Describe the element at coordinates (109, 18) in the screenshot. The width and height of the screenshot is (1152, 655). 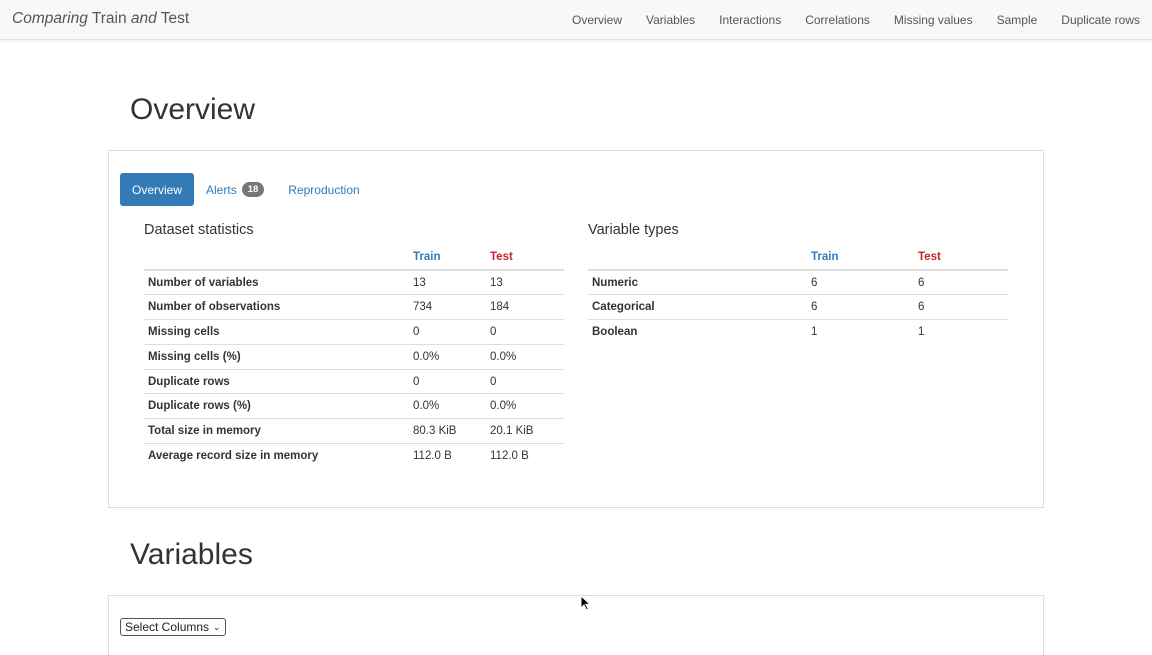
I see `brand-part-2: Train` at that location.